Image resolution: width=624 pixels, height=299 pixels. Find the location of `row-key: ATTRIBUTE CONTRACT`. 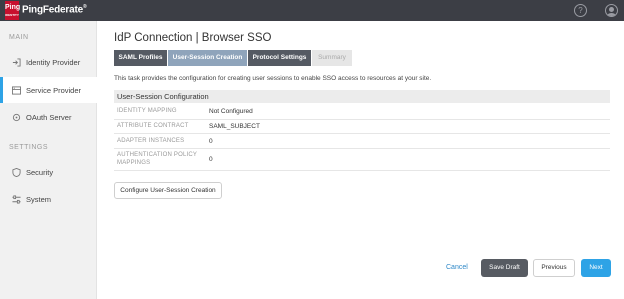

row-key: ATTRIBUTE CONTRACT is located at coordinates (153, 126).